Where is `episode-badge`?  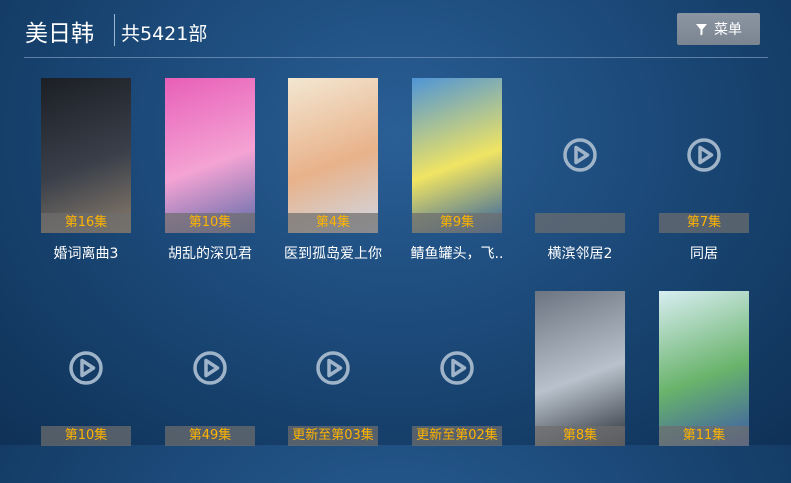 episode-badge is located at coordinates (580, 223).